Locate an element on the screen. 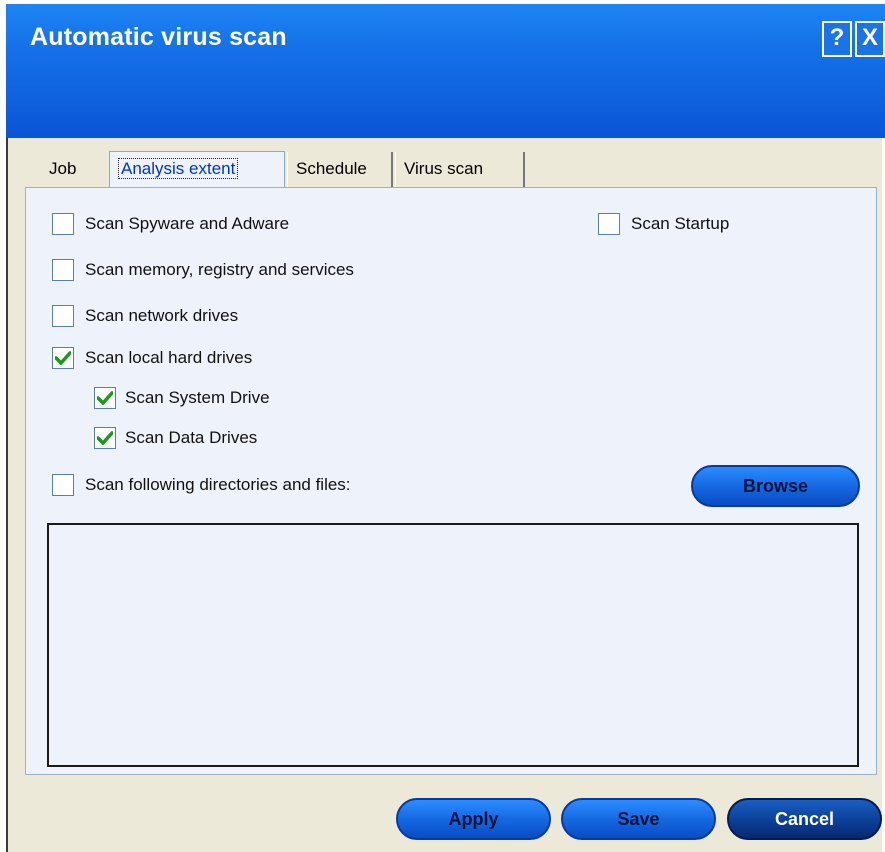 This screenshot has height=852, width=885. label-scan-data-drives: Scan Data Drives is located at coordinates (191, 437).